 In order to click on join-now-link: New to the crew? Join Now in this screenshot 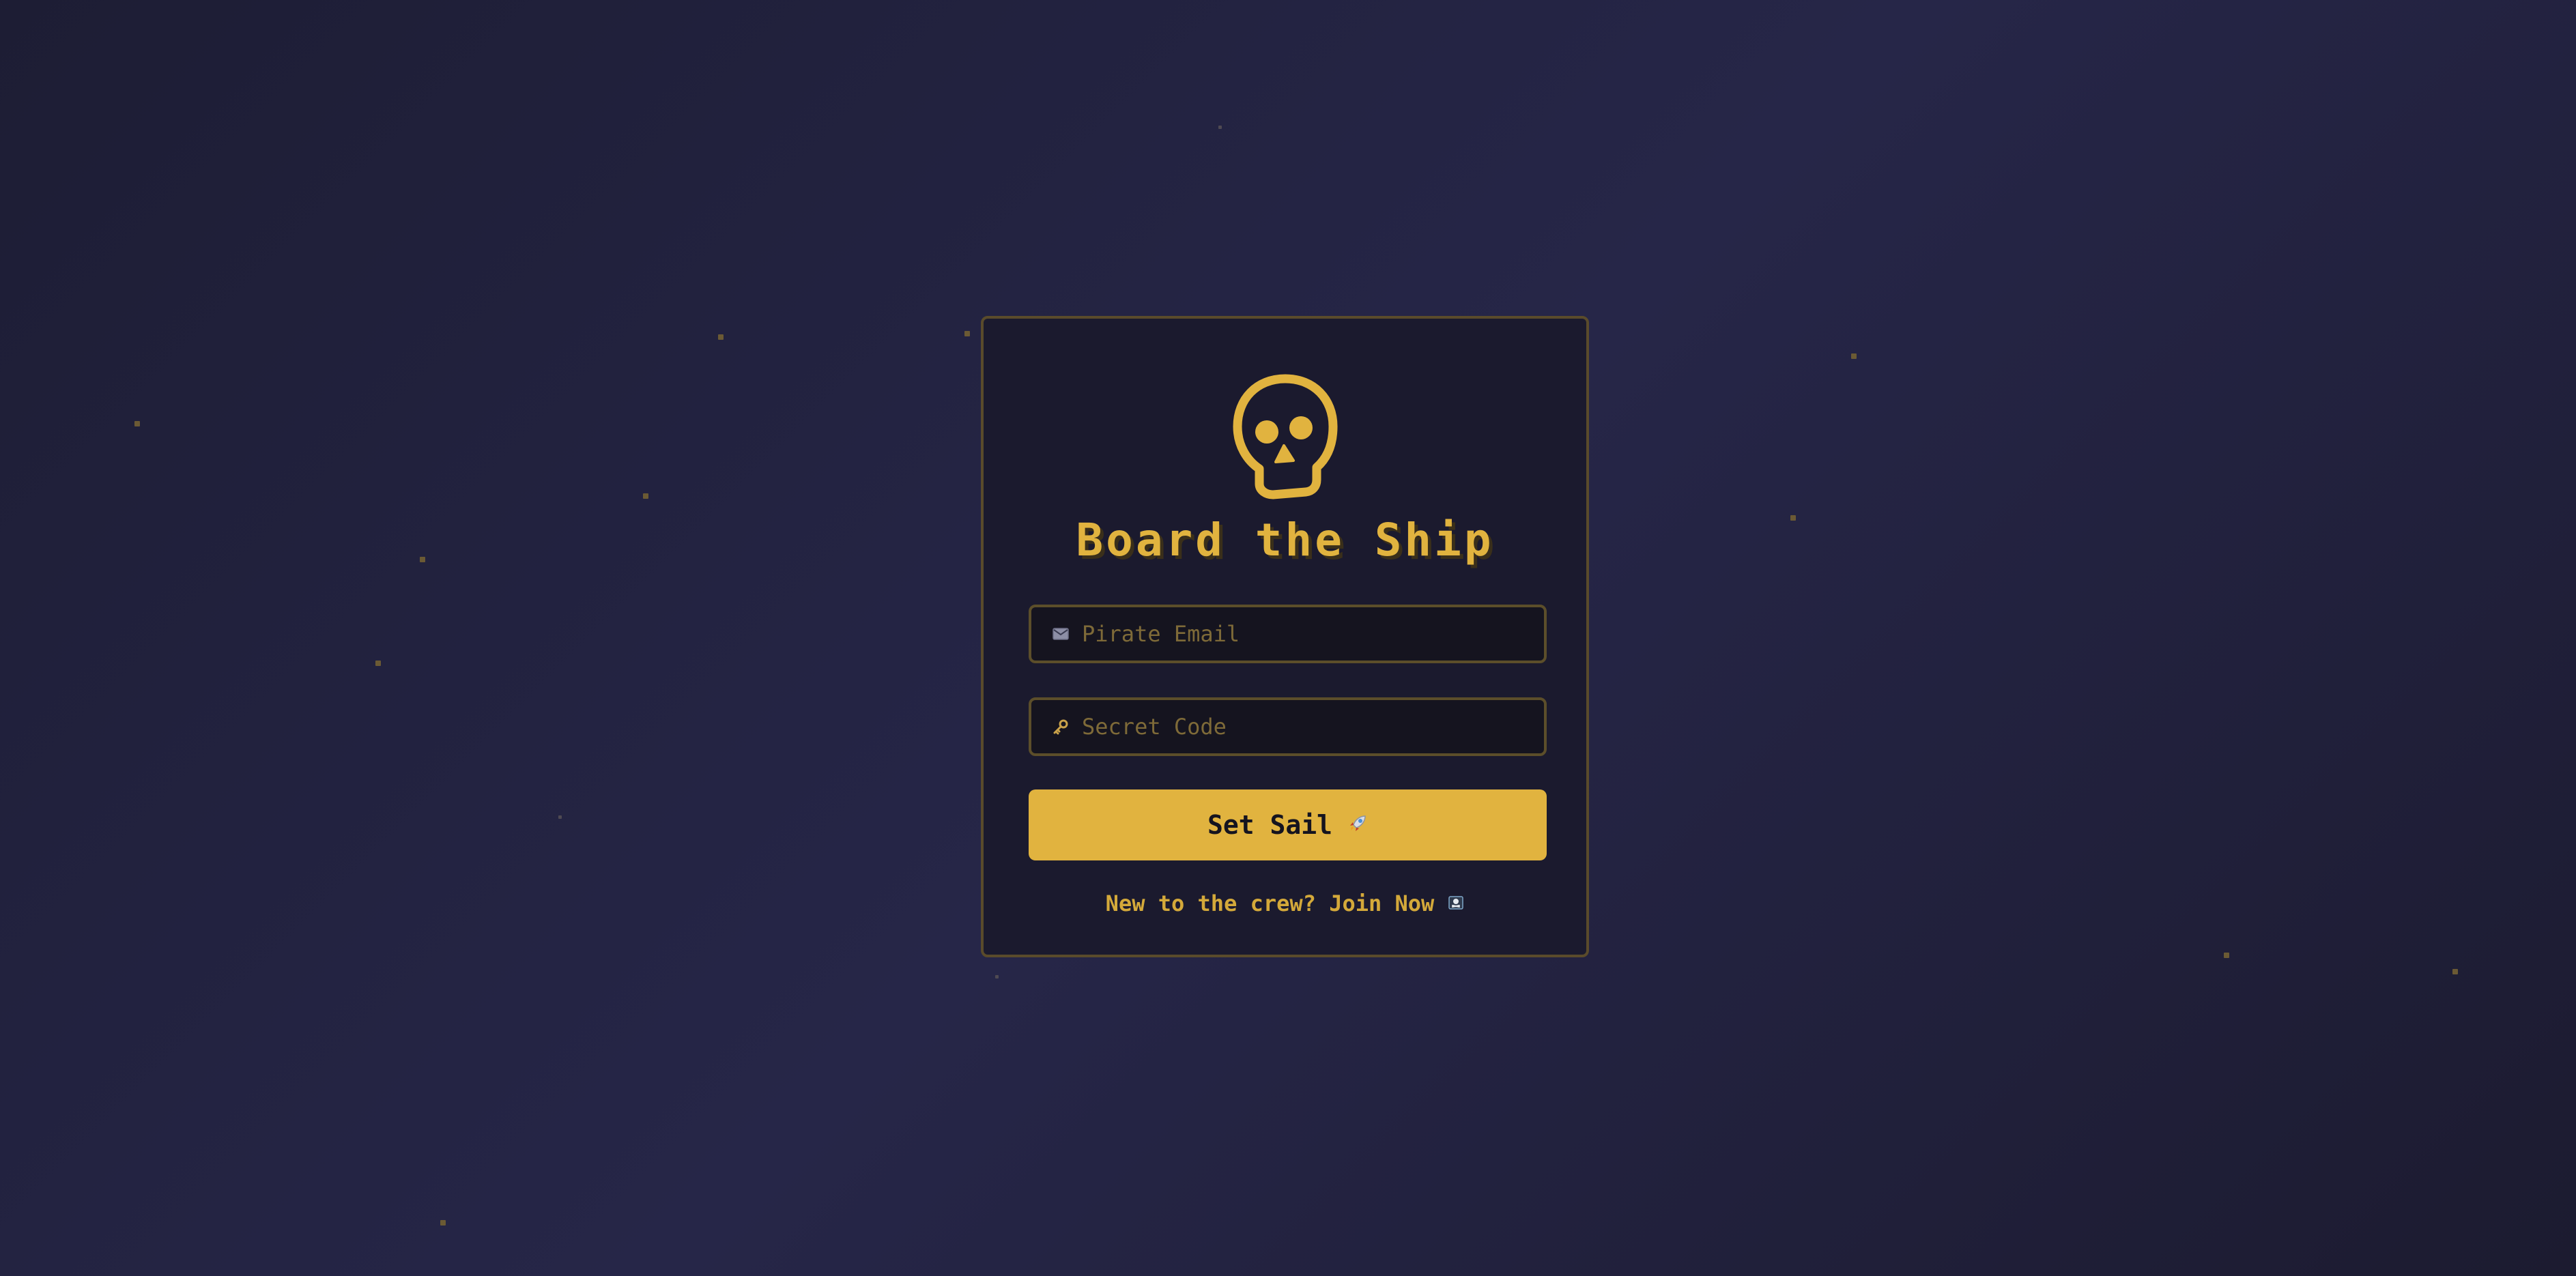, I will do `click(1270, 903)`.